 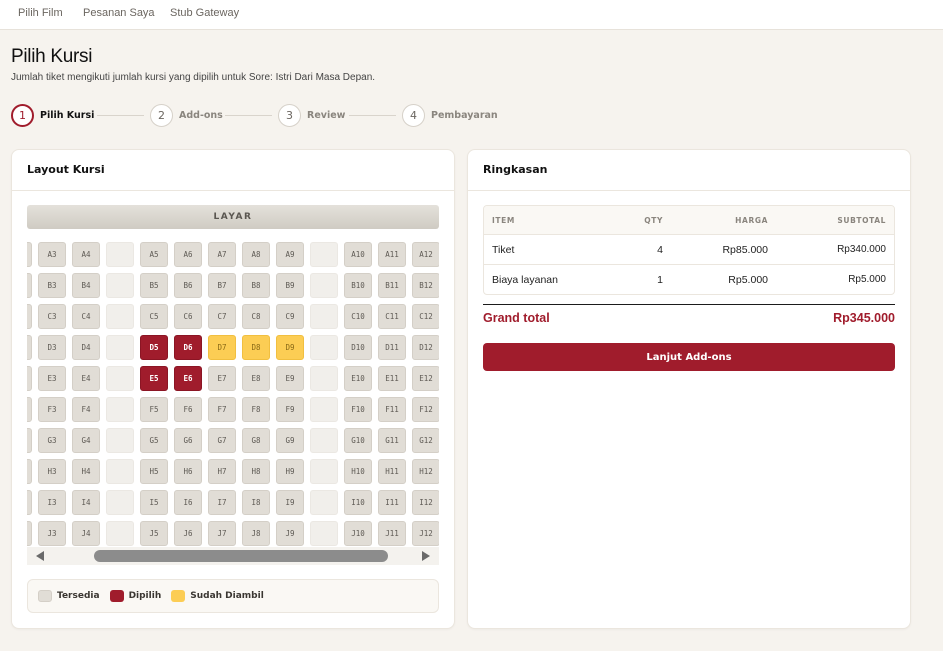 What do you see at coordinates (86, 285) in the screenshot?
I see `seat-b4: B4` at bounding box center [86, 285].